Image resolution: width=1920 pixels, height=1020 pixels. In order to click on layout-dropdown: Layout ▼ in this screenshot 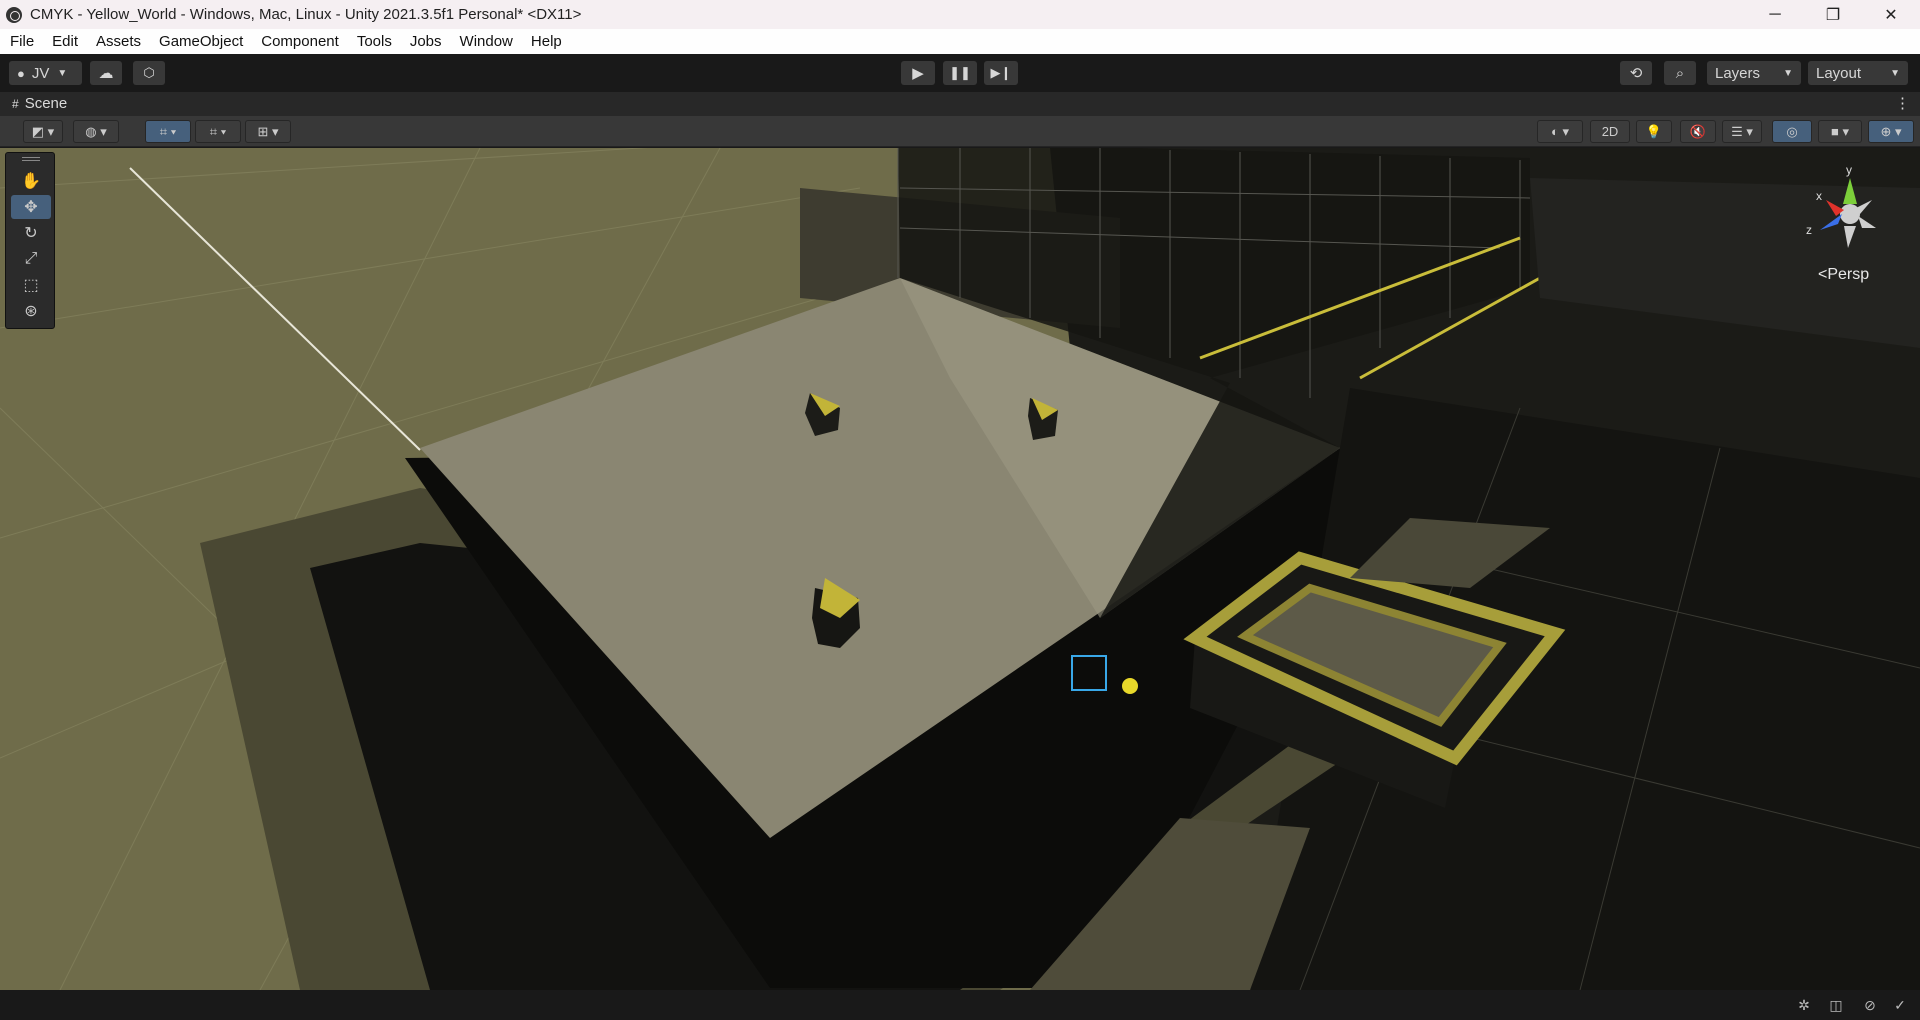, I will do `click(1858, 73)`.